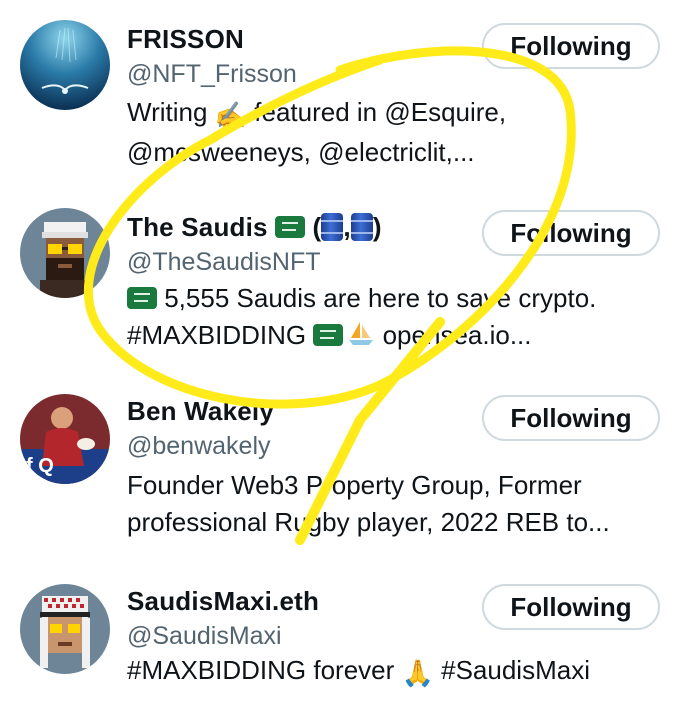 The image size is (678, 705). I want to click on user-name: Ben Wakely, so click(200, 411).